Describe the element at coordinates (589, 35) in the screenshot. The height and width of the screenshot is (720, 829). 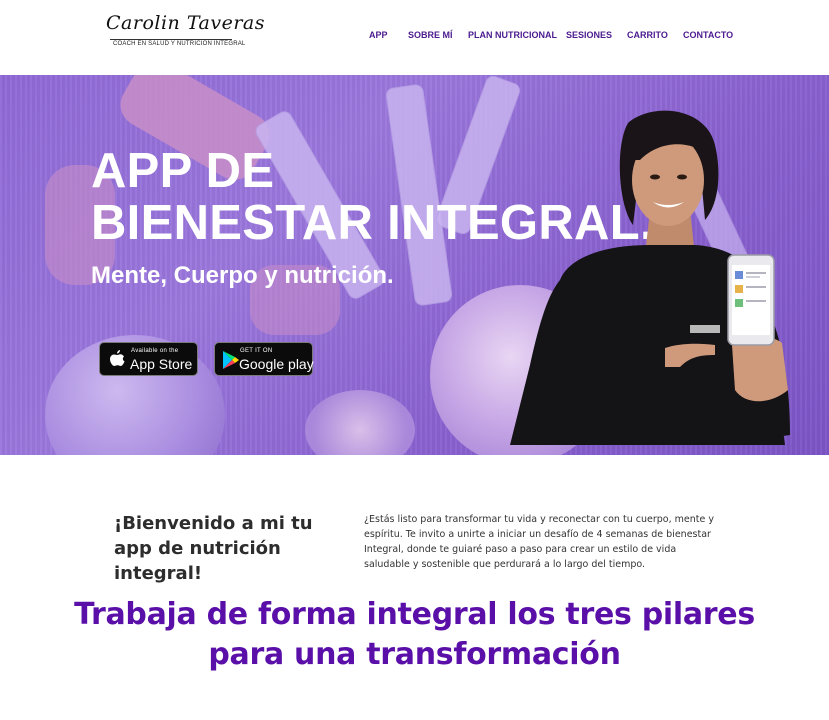
I see `nav-item-sesiones: SESIONES` at that location.